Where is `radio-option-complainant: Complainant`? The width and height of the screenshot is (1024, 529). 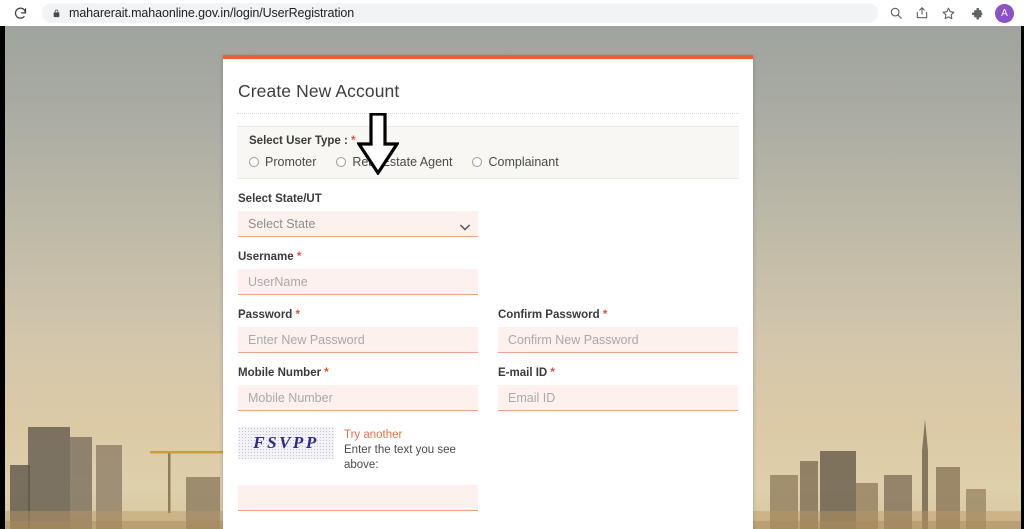
radio-option-complainant: Complainant is located at coordinates (515, 162).